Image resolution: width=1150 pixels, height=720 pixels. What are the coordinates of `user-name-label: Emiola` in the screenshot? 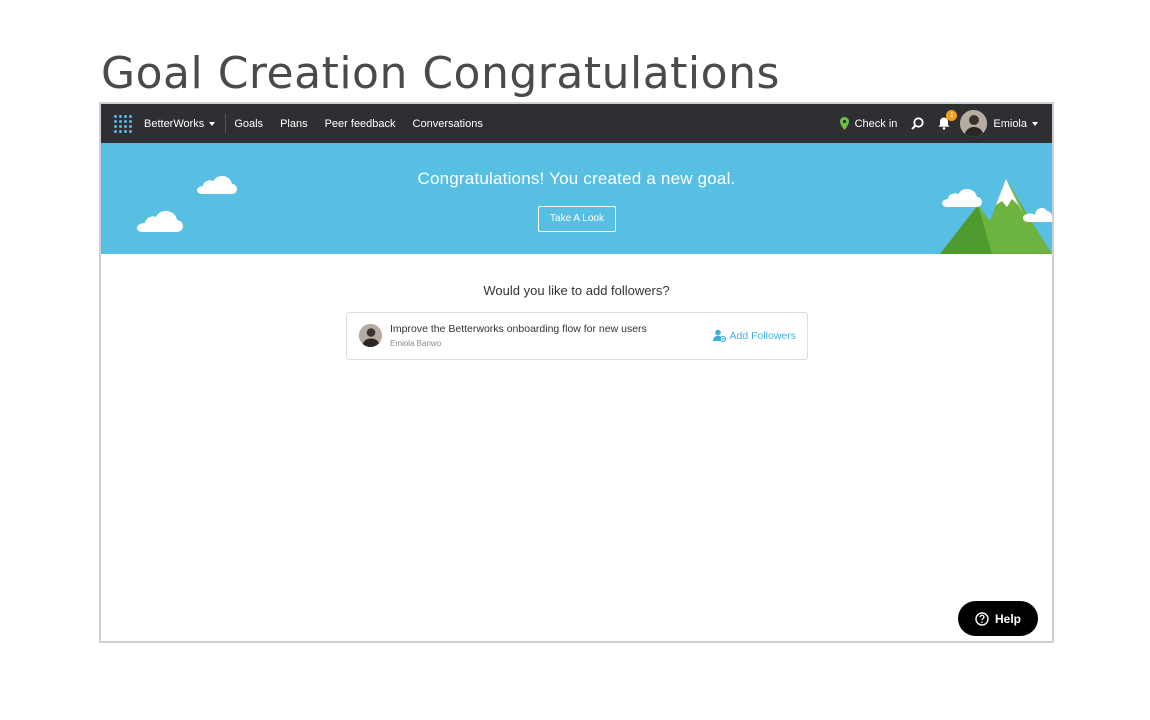 It's located at (1010, 123).